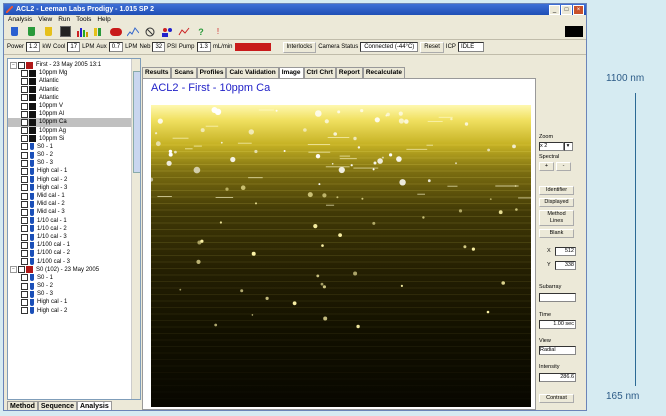 This screenshot has height=416, width=666. What do you see at coordinates (74, 65) in the screenshot?
I see `tree-group-first: − First - 23 May 2005 13:1` at bounding box center [74, 65].